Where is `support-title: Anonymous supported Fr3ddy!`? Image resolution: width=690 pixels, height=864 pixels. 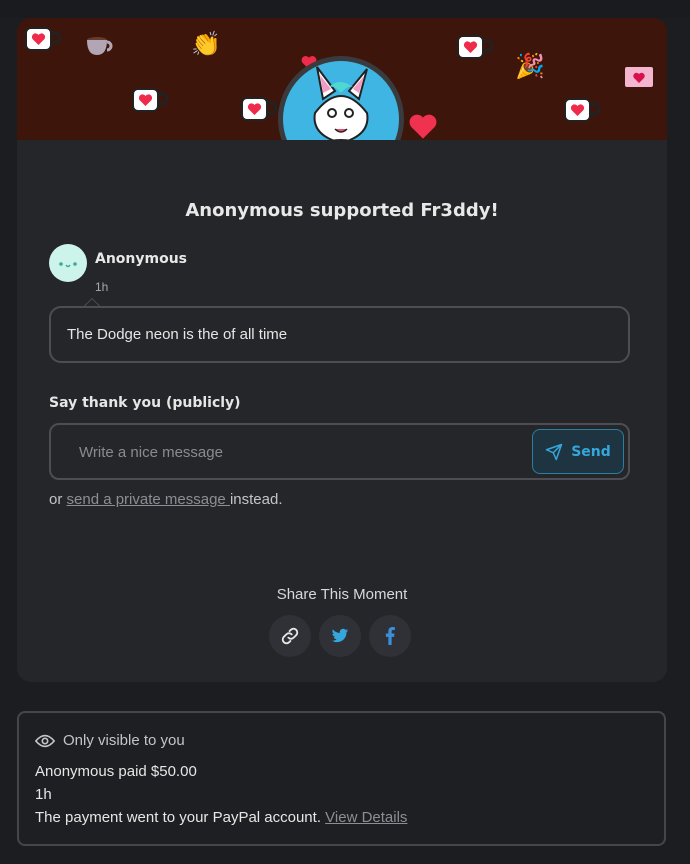 support-title: Anonymous supported Fr3ddy! is located at coordinates (342, 210).